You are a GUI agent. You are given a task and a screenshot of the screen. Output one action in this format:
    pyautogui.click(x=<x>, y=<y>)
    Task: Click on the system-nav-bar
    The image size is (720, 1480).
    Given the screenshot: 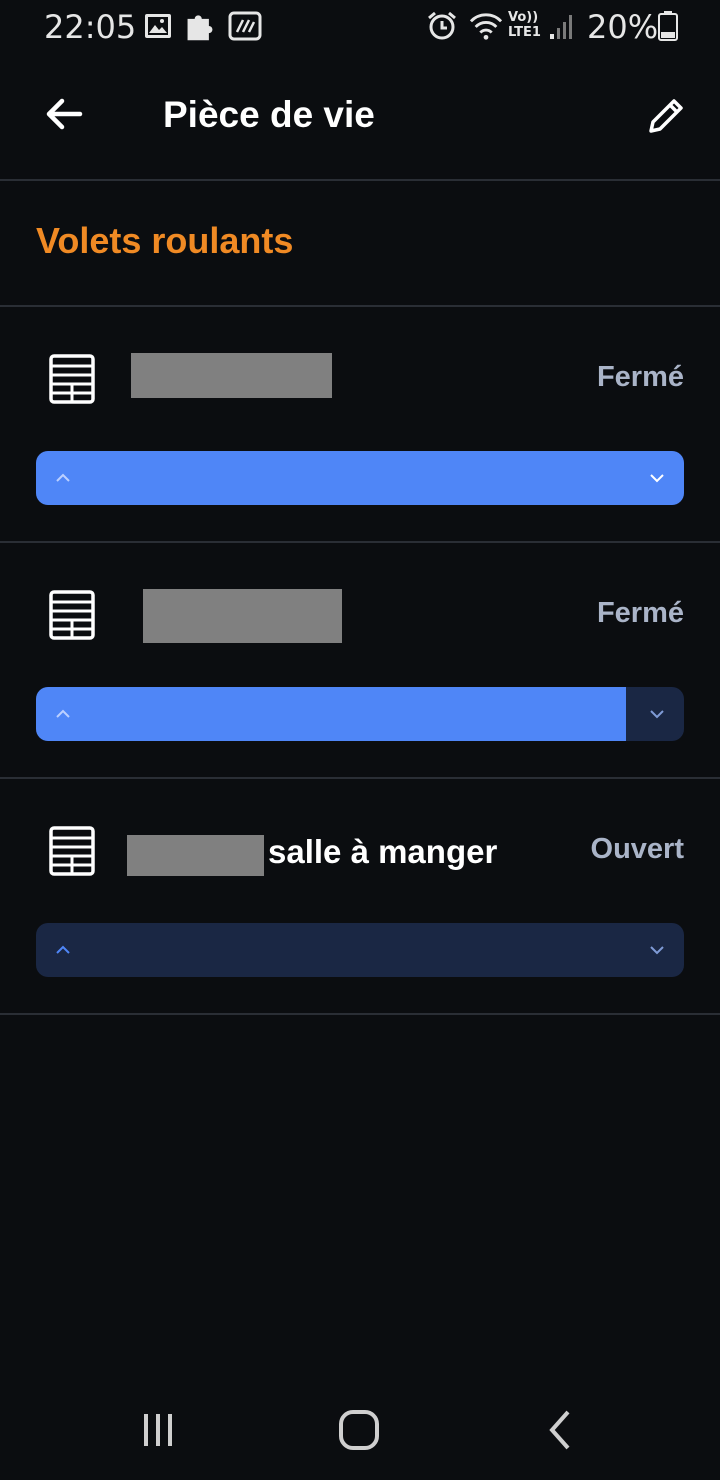 What is the action you would take?
    pyautogui.click(x=360, y=1430)
    